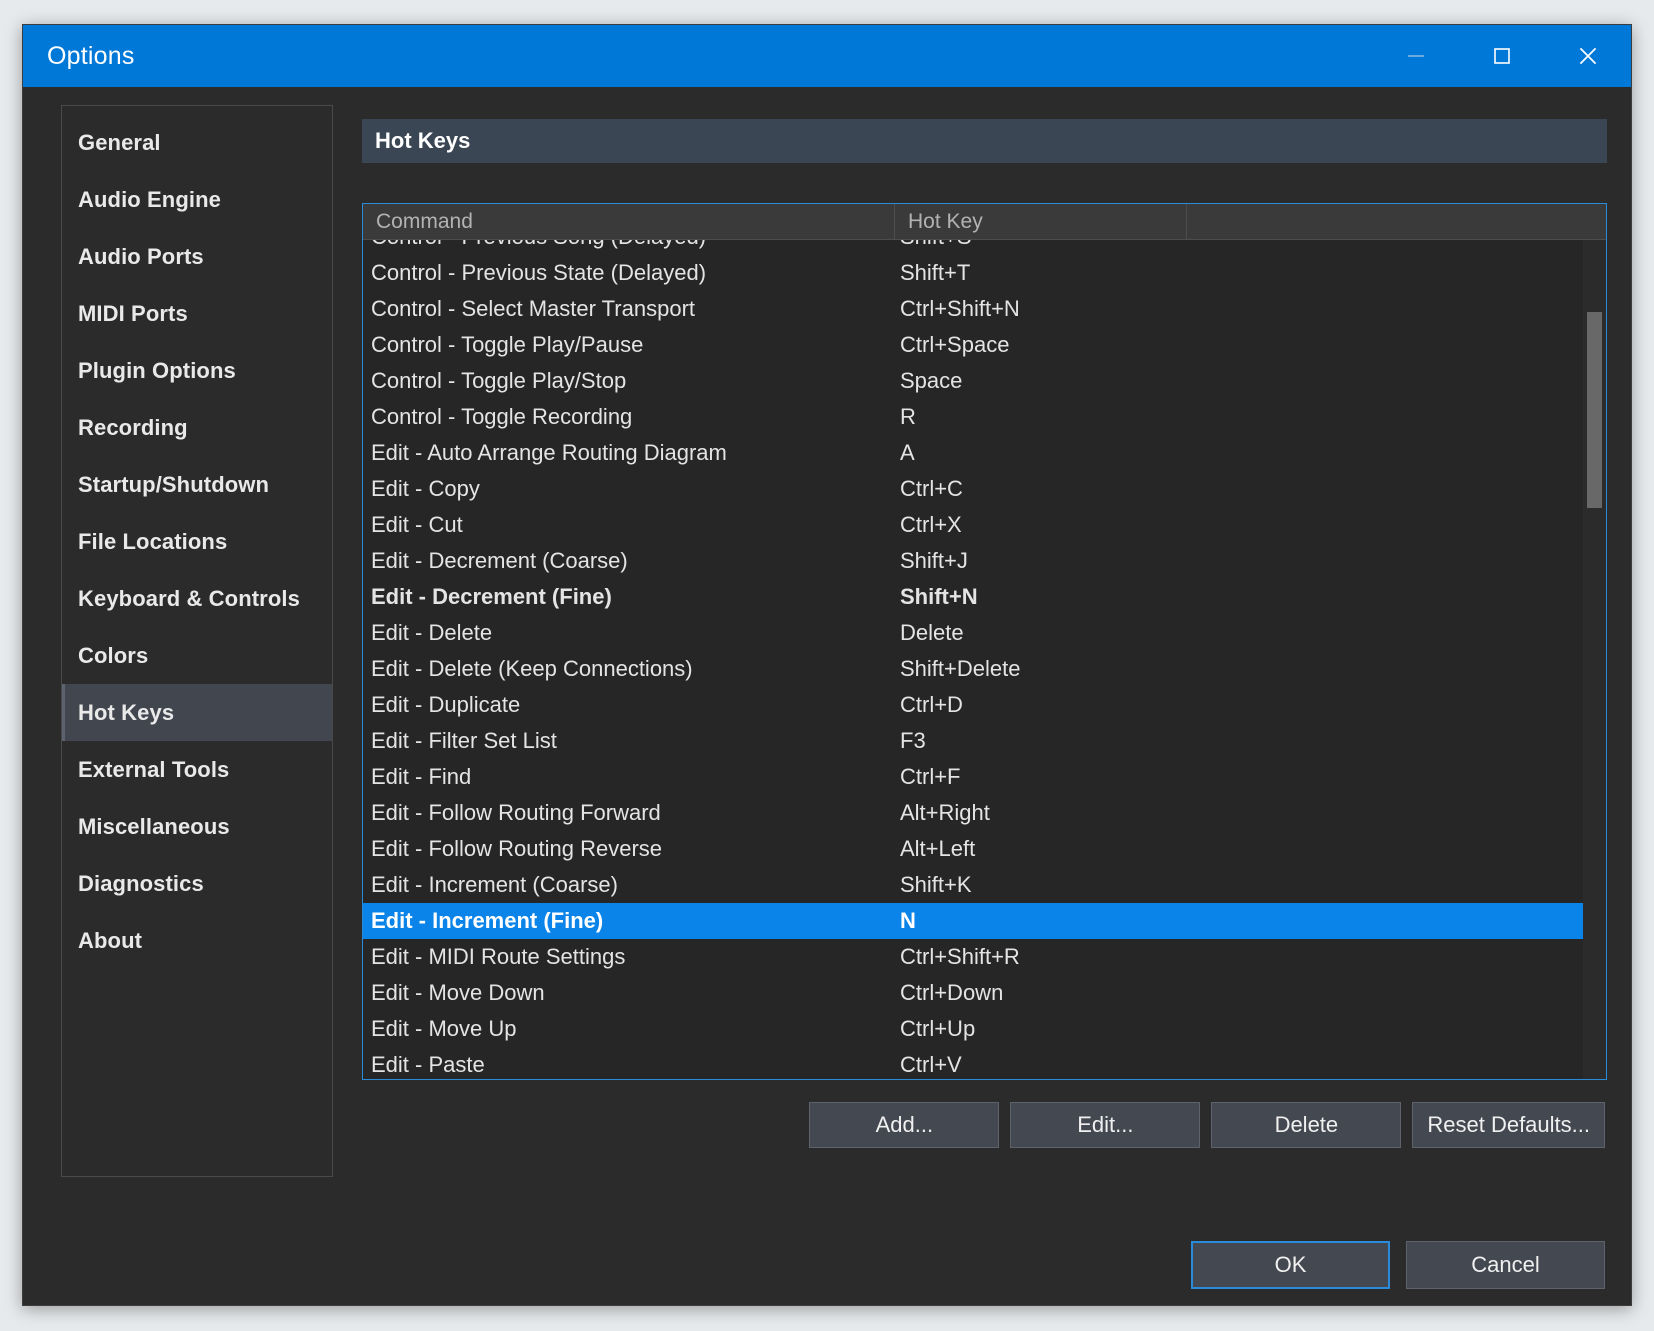 The height and width of the screenshot is (1331, 1654). I want to click on column-header-hotkey: Hot Key, so click(1041, 221).